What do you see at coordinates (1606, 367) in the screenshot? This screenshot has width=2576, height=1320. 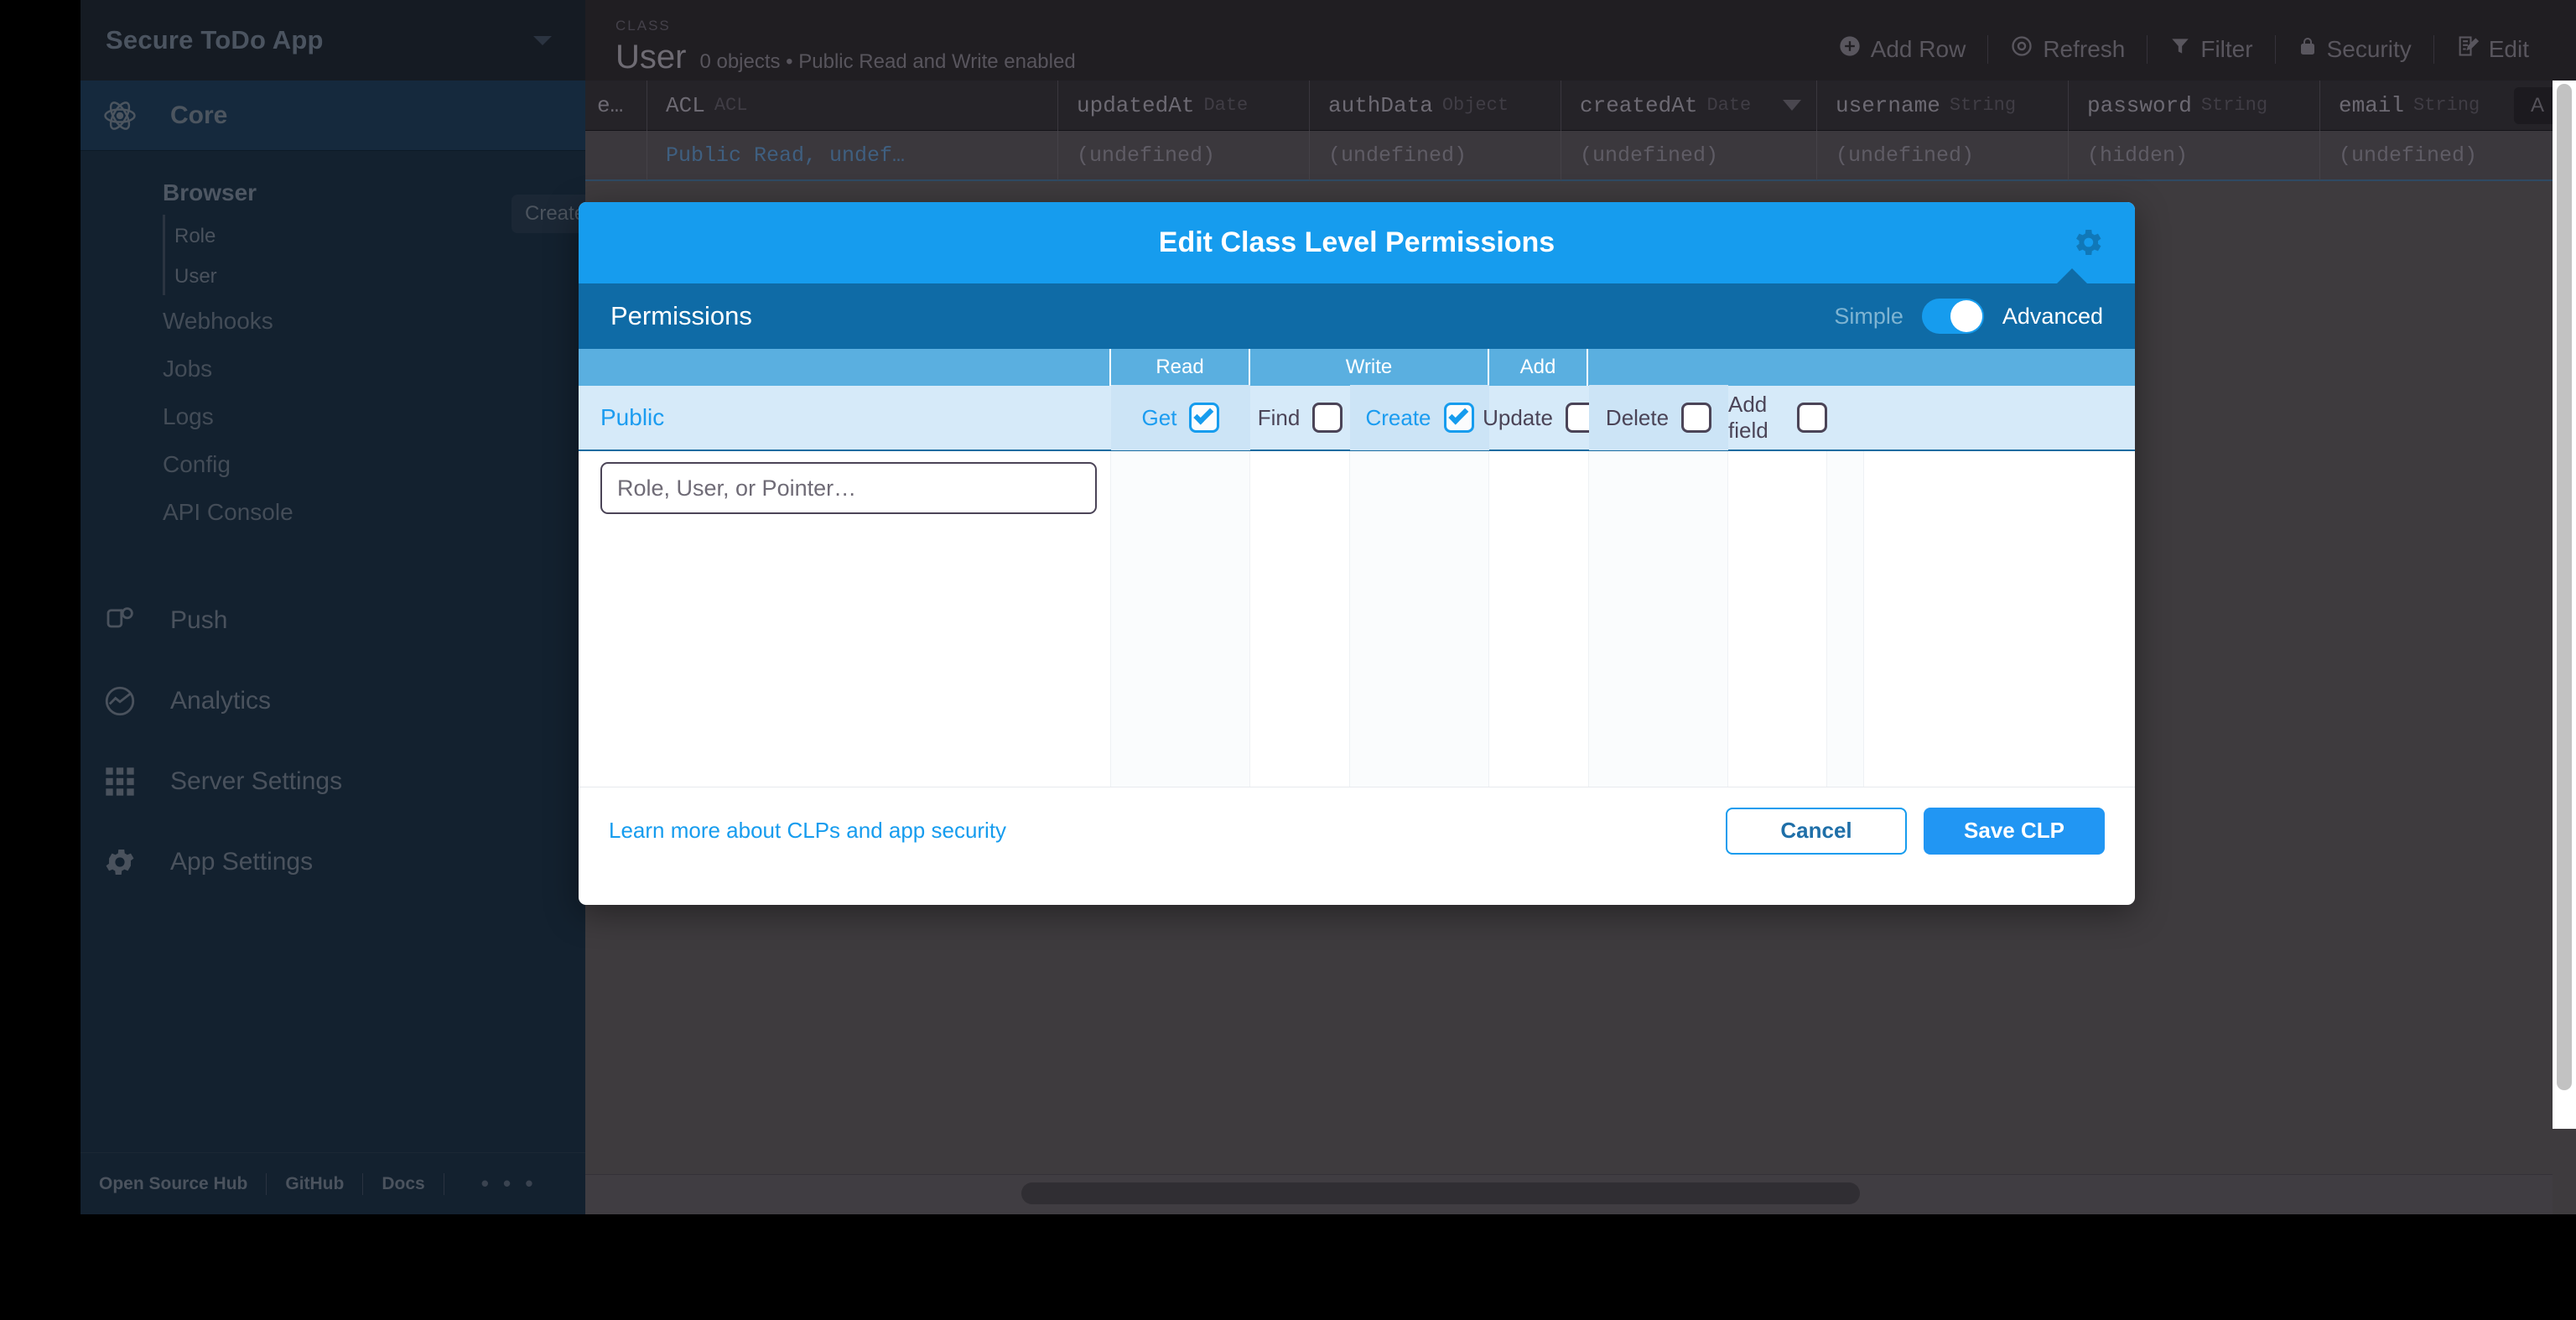 I see `permissions-group-blank` at bounding box center [1606, 367].